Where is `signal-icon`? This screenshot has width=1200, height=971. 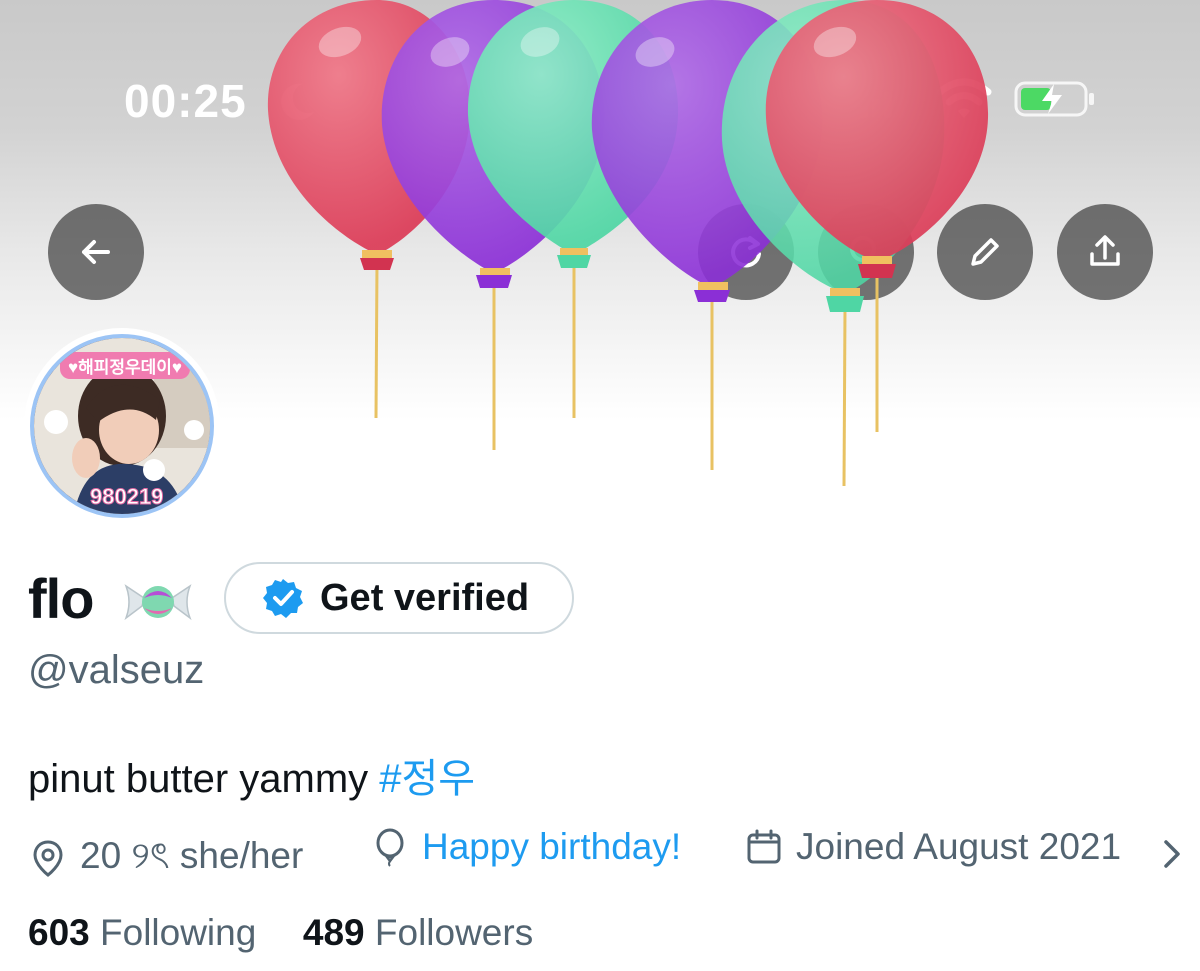 signal-icon is located at coordinates (882, 101).